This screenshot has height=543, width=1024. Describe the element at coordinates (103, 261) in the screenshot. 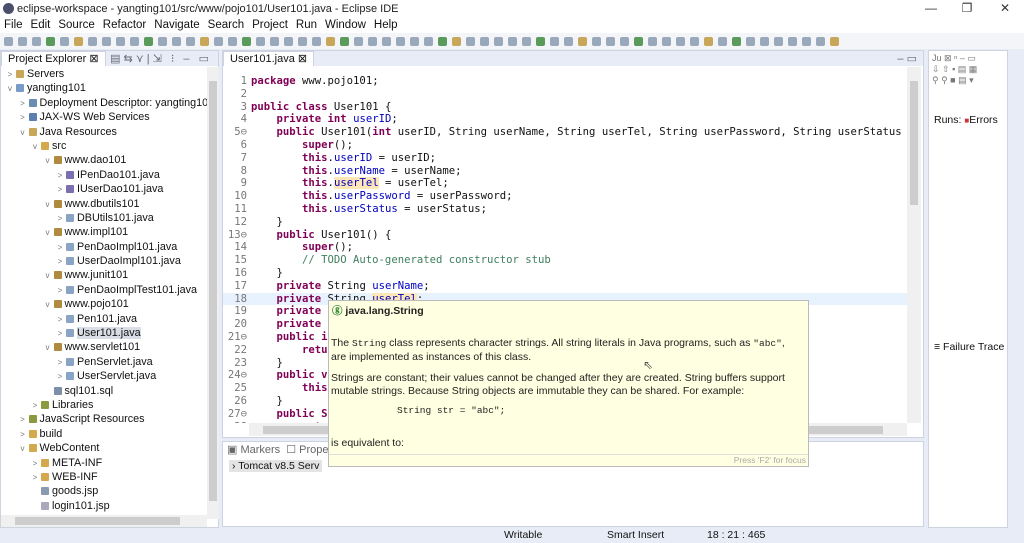

I see `tree-item: > UserDaoImpl101.java` at that location.